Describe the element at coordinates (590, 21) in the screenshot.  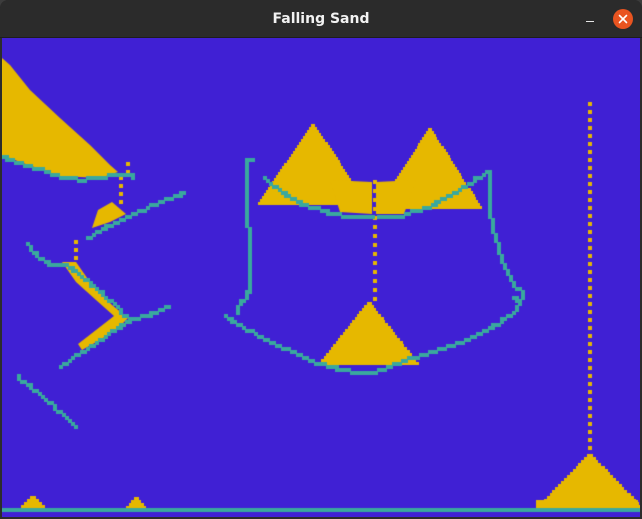
I see `minimize-icon` at that location.